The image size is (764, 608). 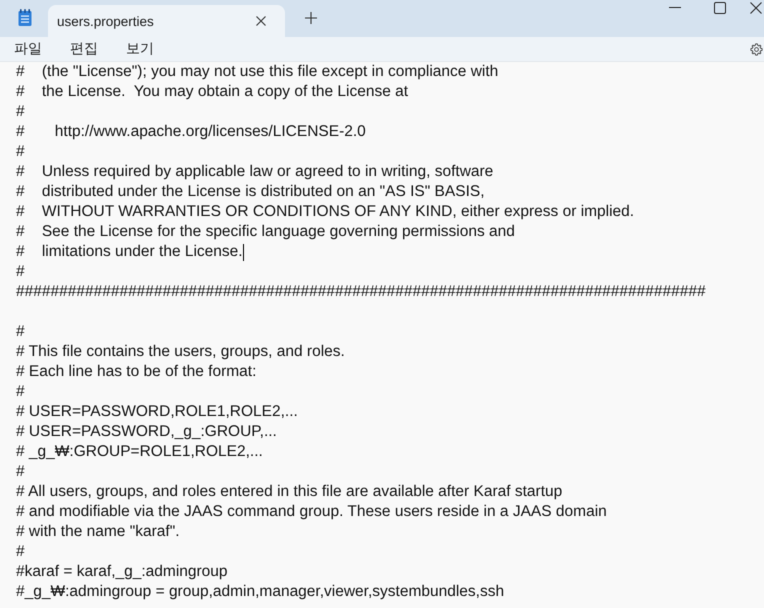 What do you see at coordinates (25, 17) in the screenshot?
I see `notepad-icon` at bounding box center [25, 17].